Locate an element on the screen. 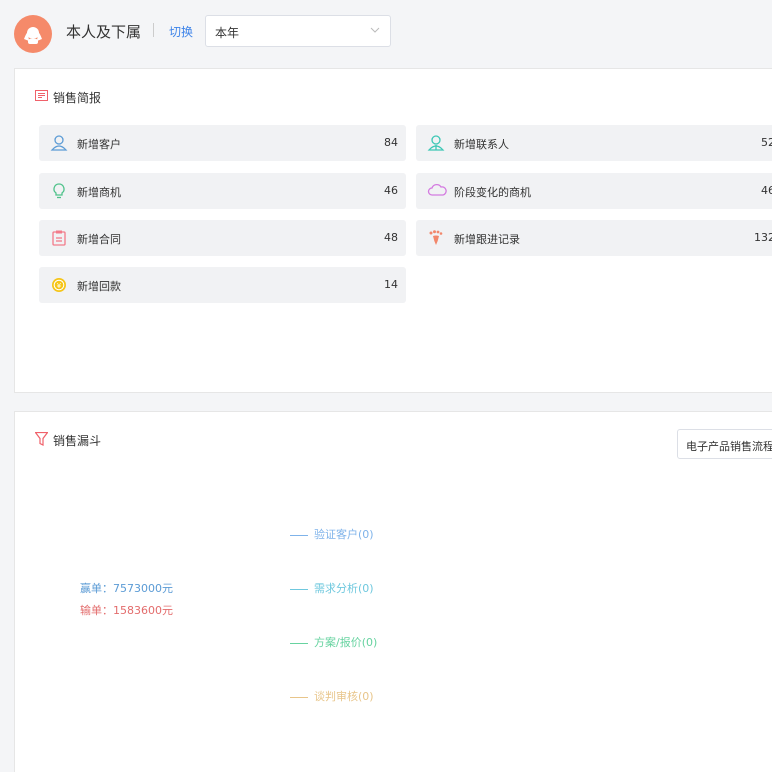 This screenshot has width=772, height=772. funnel-stage-label: 需求分析(0) is located at coordinates (344, 588).